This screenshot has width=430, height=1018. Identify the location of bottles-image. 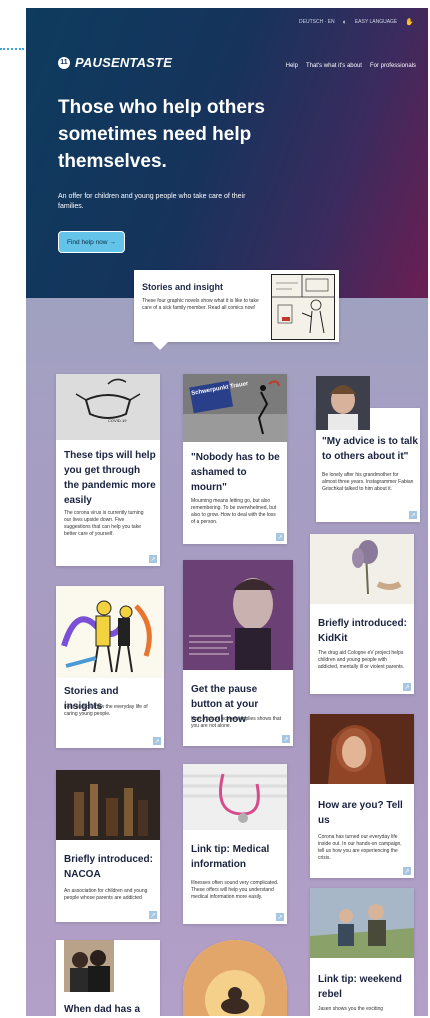
(108, 805).